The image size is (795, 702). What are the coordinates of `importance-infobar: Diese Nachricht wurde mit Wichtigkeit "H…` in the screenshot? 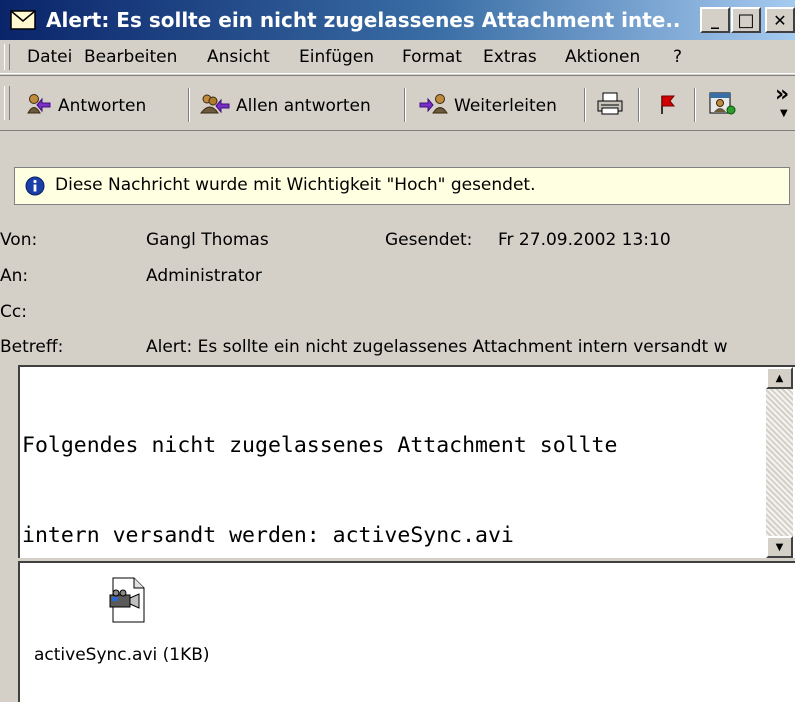 It's located at (402, 186).